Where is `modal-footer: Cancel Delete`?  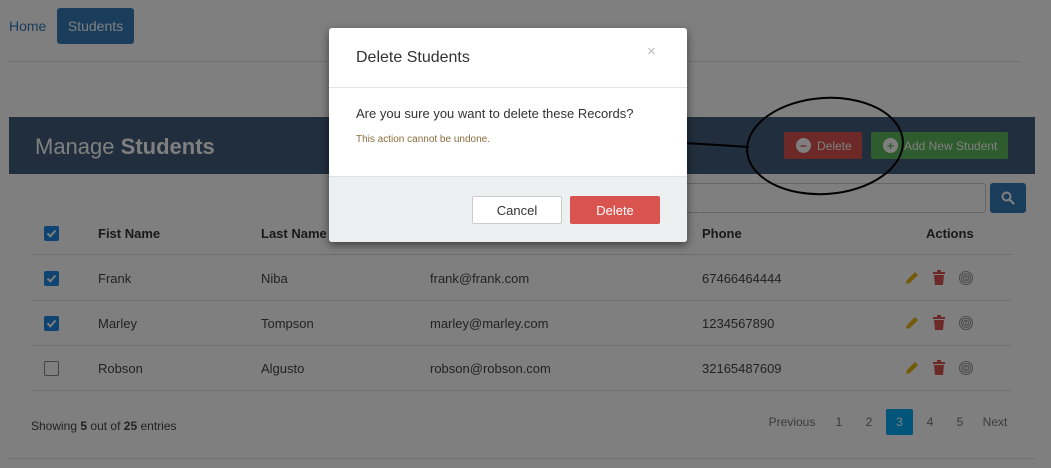 modal-footer: Cancel Delete is located at coordinates (508, 209).